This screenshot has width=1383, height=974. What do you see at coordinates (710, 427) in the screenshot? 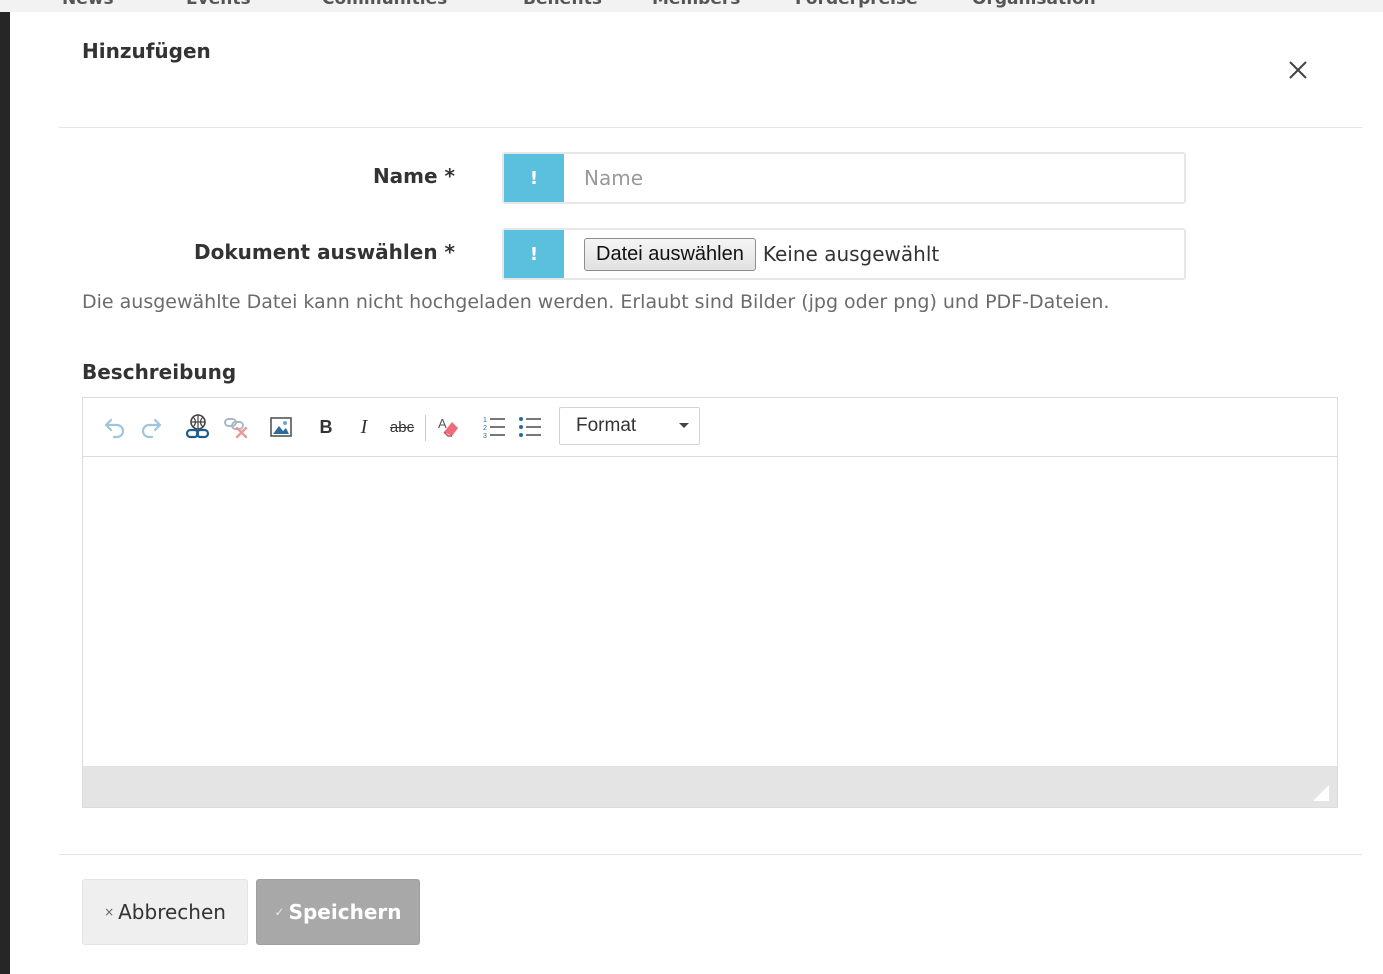
I see `editor-toolbar: B I abc A 1 2 3 Format` at bounding box center [710, 427].